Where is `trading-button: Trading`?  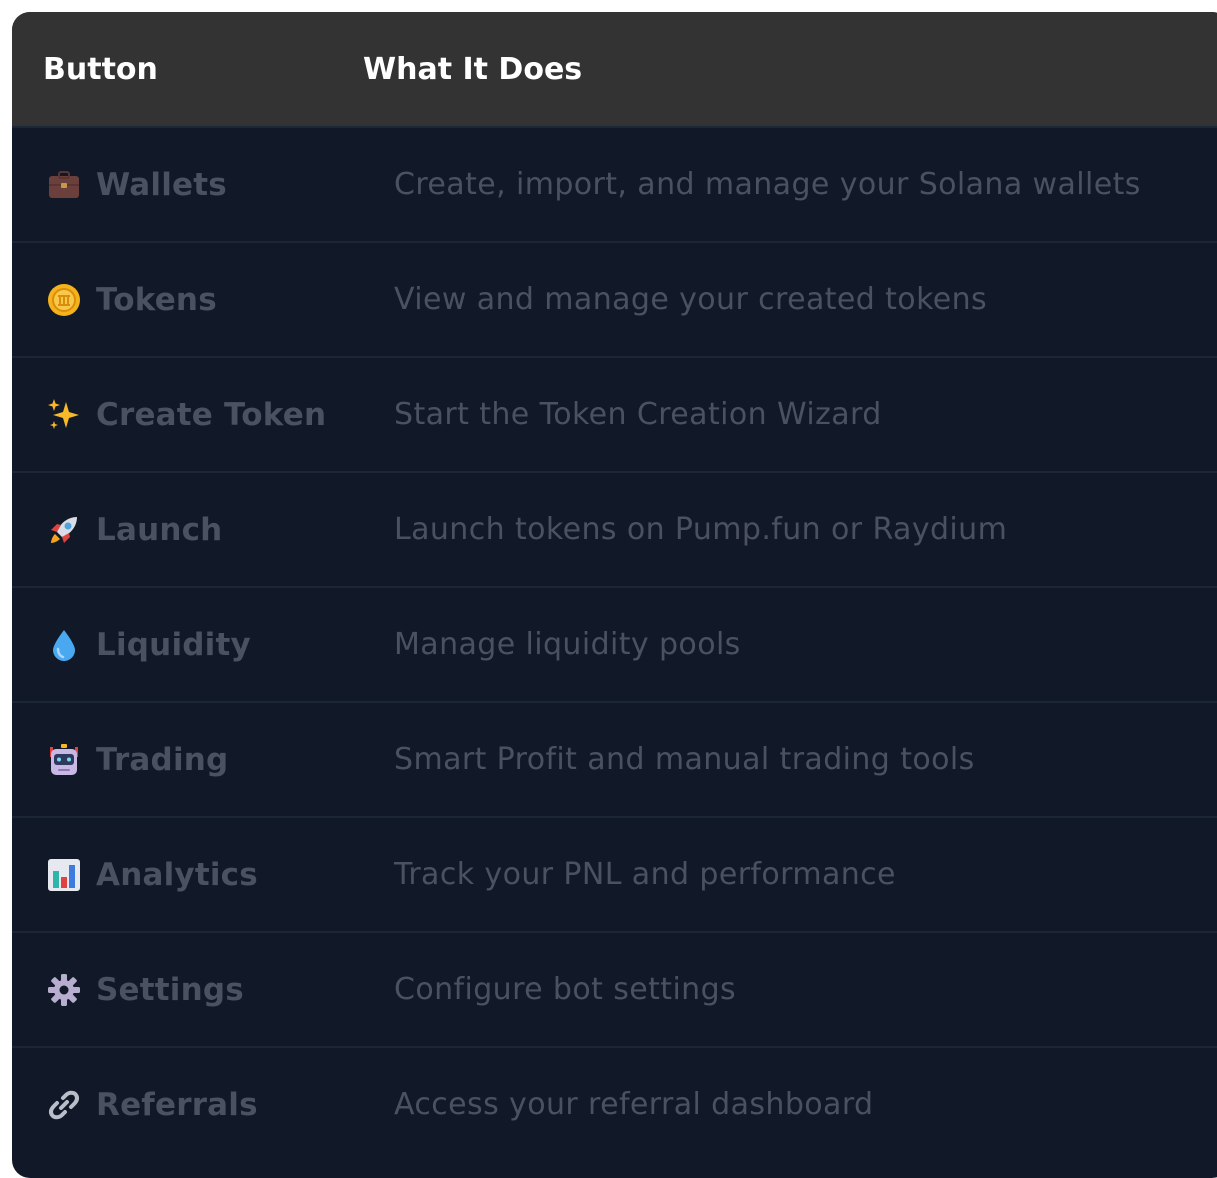 trading-button: Trading is located at coordinates (203, 760).